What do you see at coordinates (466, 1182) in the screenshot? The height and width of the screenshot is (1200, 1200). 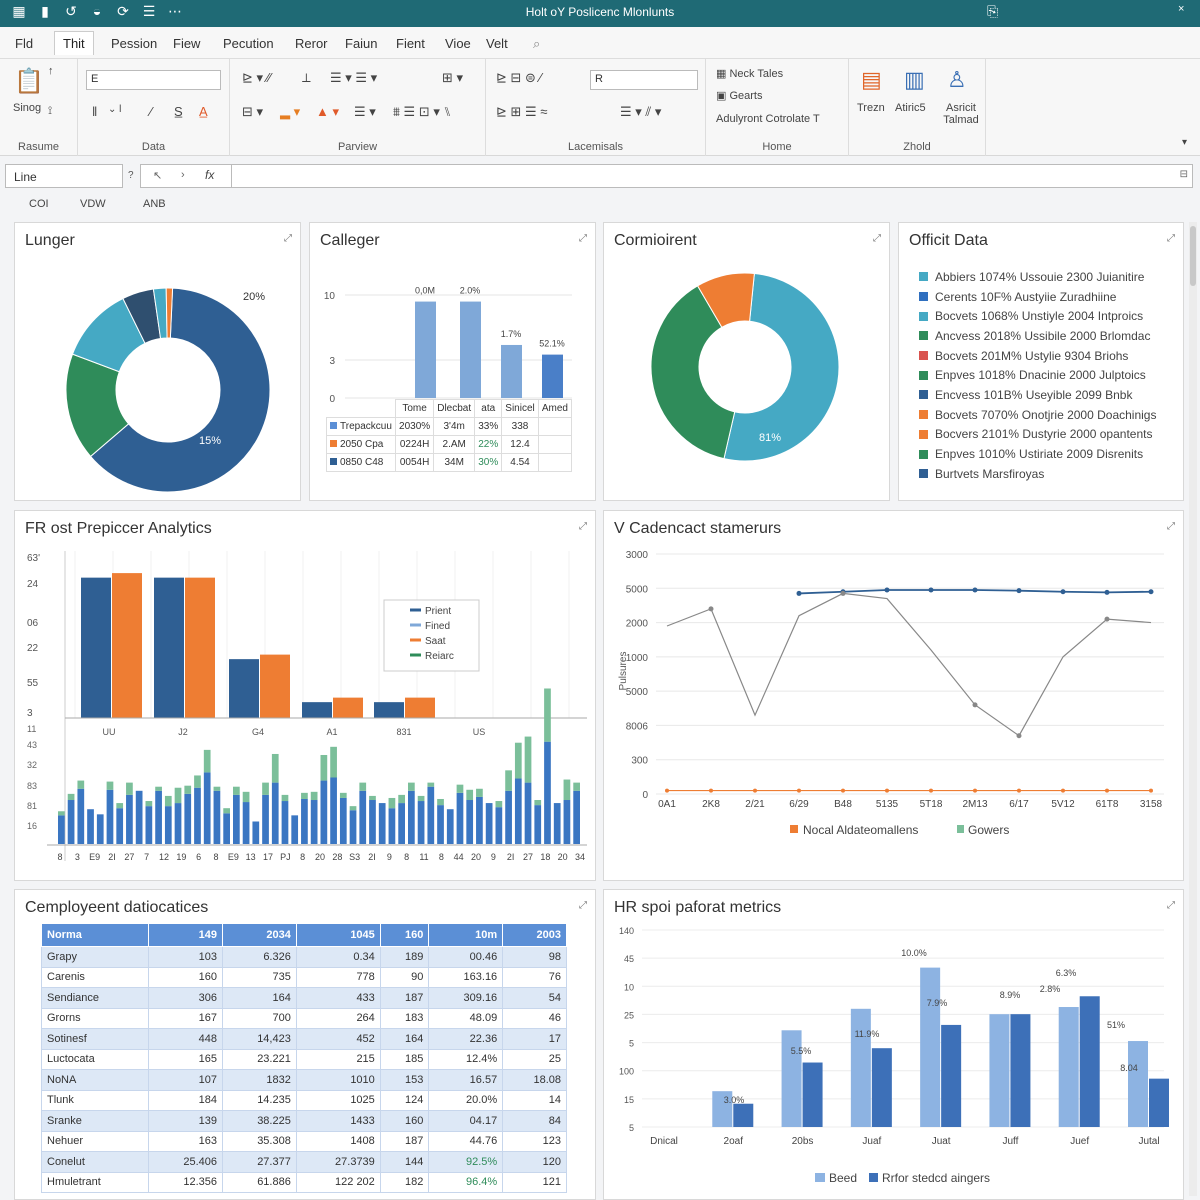 I see `table-cell: 96.4%` at bounding box center [466, 1182].